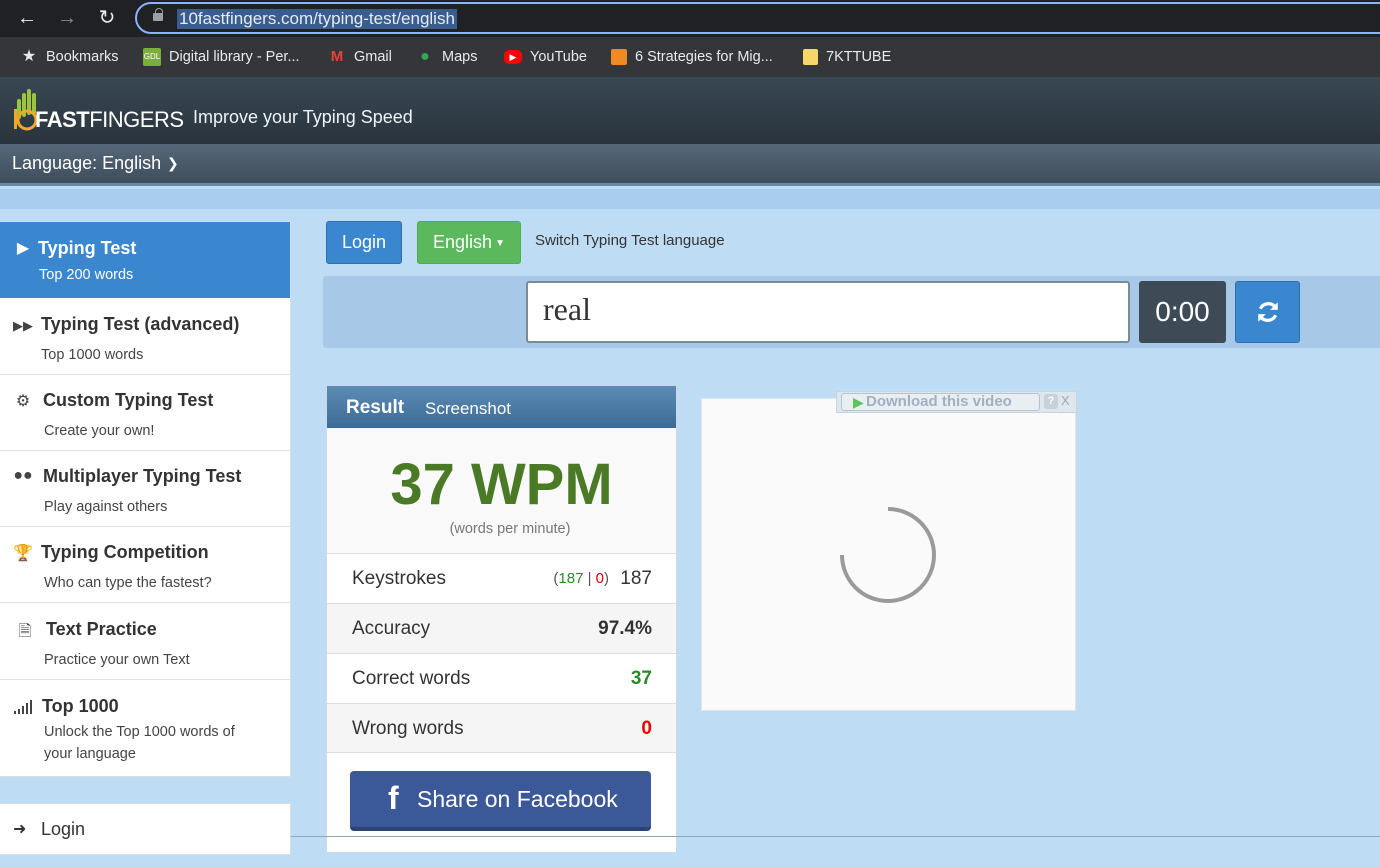 The height and width of the screenshot is (867, 1380). I want to click on youtube-icon: ▶, so click(513, 57).